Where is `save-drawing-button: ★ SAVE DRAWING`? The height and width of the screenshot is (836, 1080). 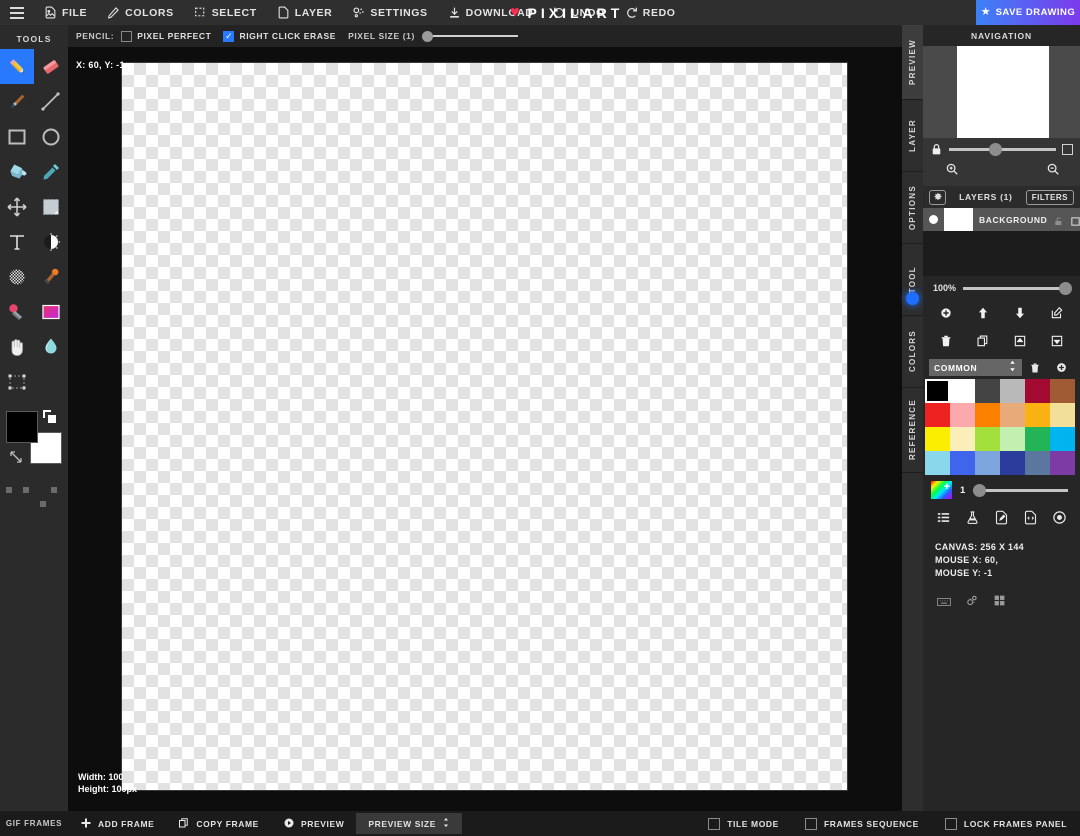
save-drawing-button: ★ SAVE DRAWING is located at coordinates (1028, 12).